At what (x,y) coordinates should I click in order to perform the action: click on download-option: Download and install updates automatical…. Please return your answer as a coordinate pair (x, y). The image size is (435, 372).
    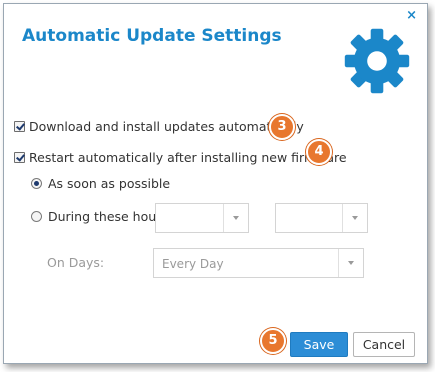
    Looking at the image, I should click on (159, 126).